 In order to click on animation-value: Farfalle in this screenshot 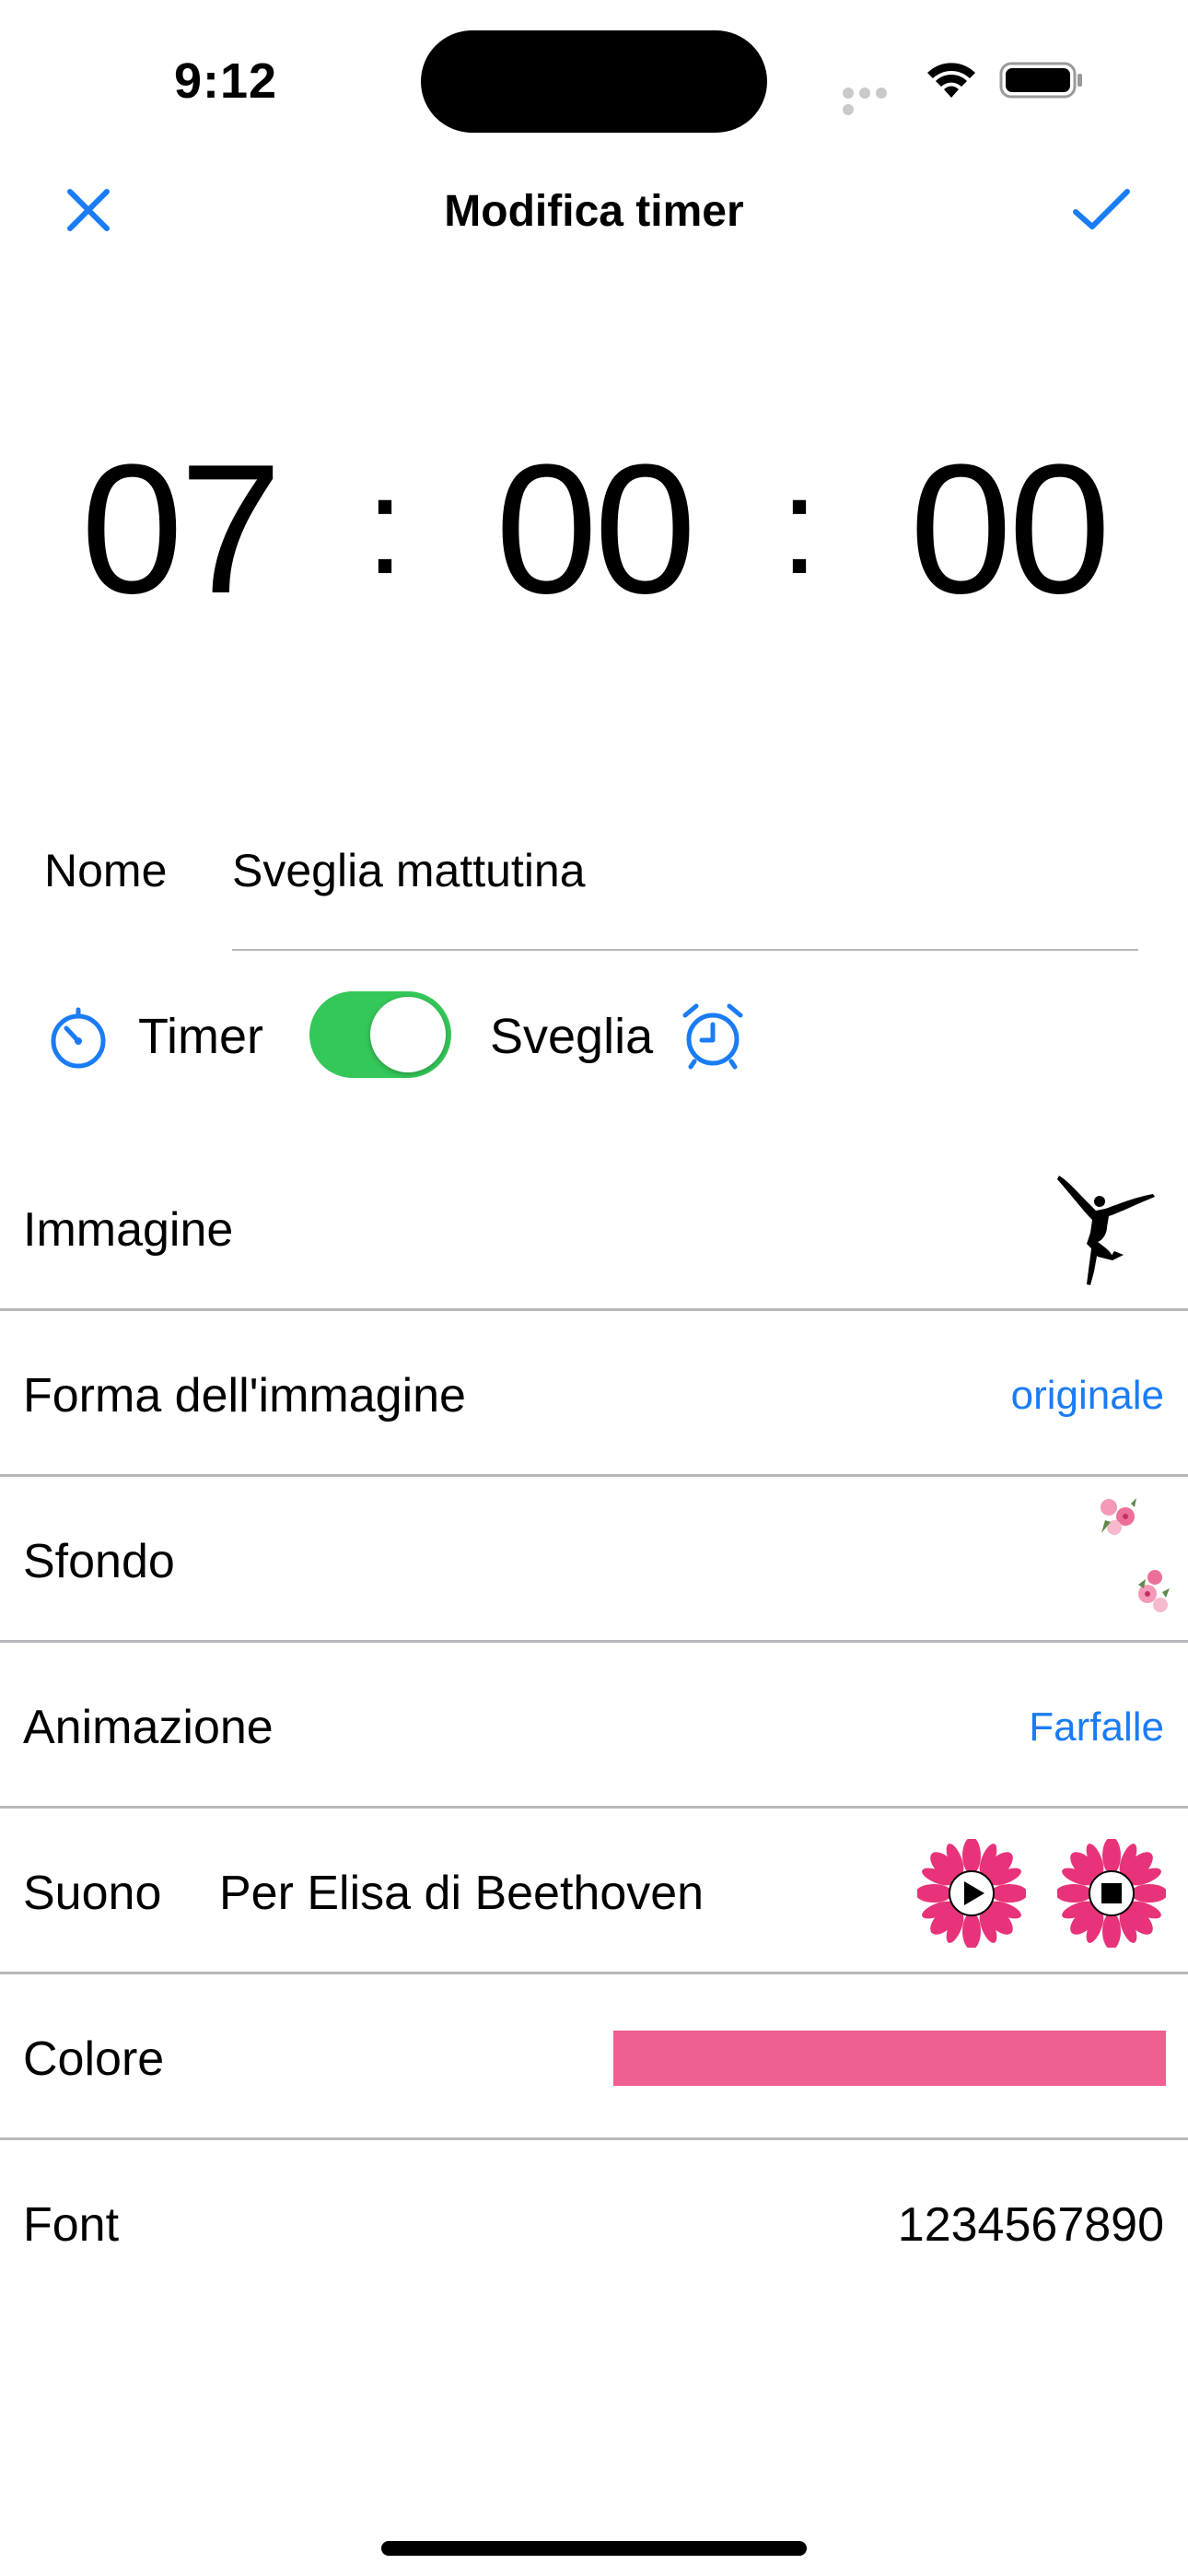, I will do `click(1096, 1727)`.